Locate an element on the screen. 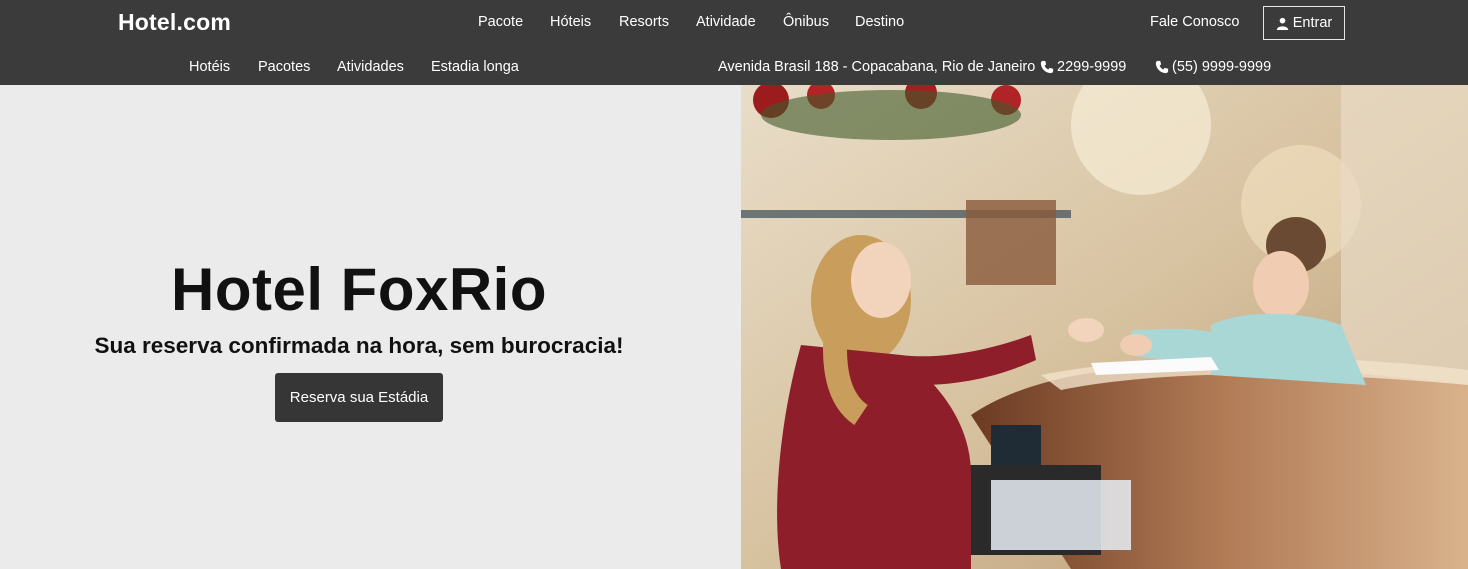  login-label: Entrar is located at coordinates (1312, 23).